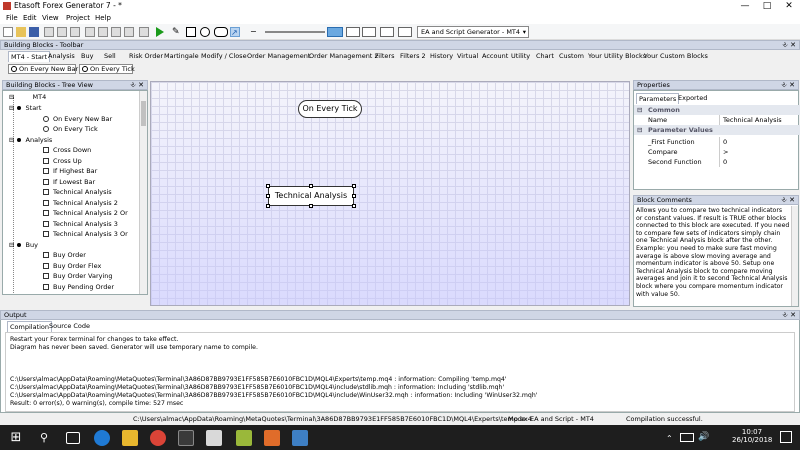 The height and width of the screenshot is (450, 800). Describe the element at coordinates (67, 150) in the screenshot. I see `tree-item: Cross Down` at that location.